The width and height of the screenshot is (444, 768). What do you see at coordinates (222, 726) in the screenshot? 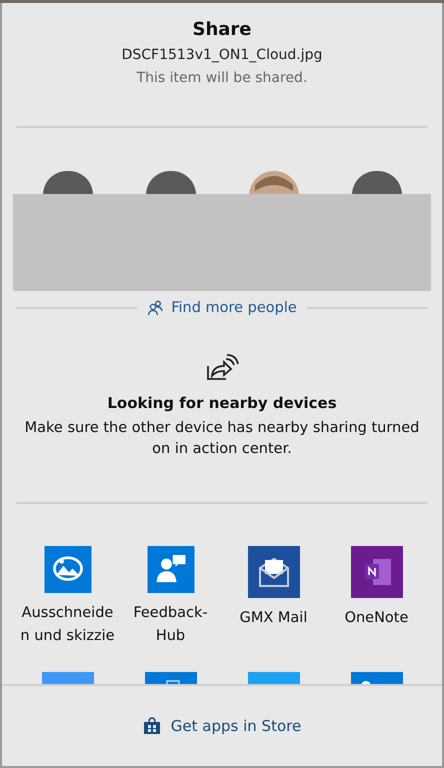
I see `get-apps-link: Get apps in Store` at bounding box center [222, 726].